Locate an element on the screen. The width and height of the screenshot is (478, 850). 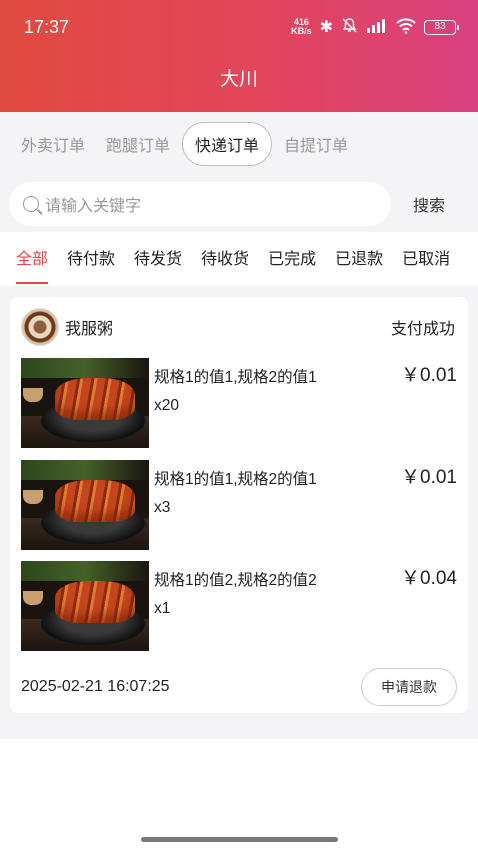
battery-icon: 83 is located at coordinates (441, 27).